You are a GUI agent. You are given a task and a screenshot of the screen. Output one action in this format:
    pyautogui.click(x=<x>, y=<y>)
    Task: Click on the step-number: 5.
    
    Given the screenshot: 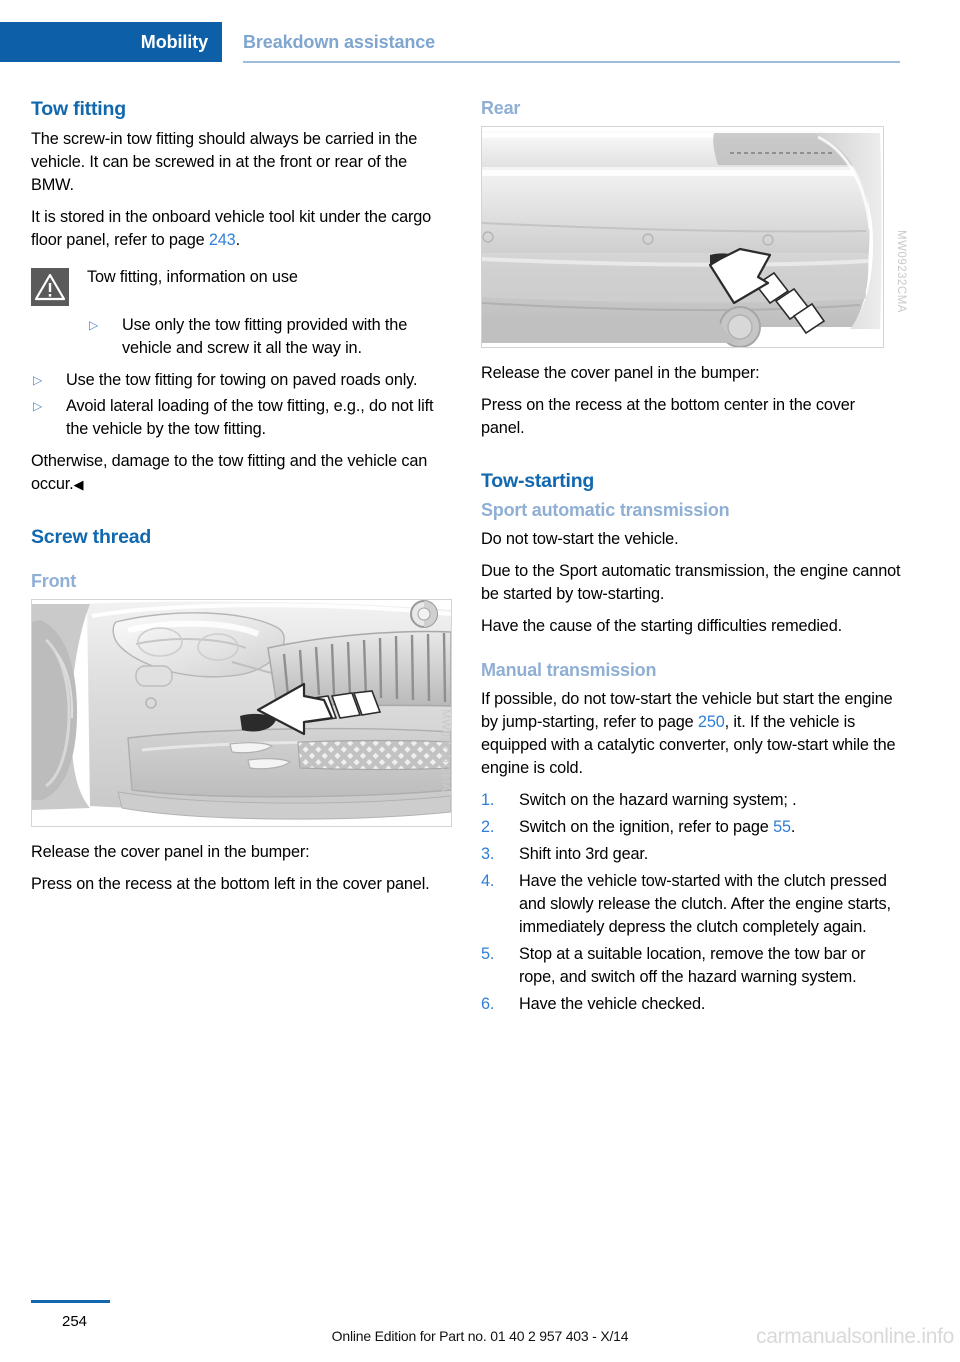 What is the action you would take?
    pyautogui.click(x=488, y=954)
    